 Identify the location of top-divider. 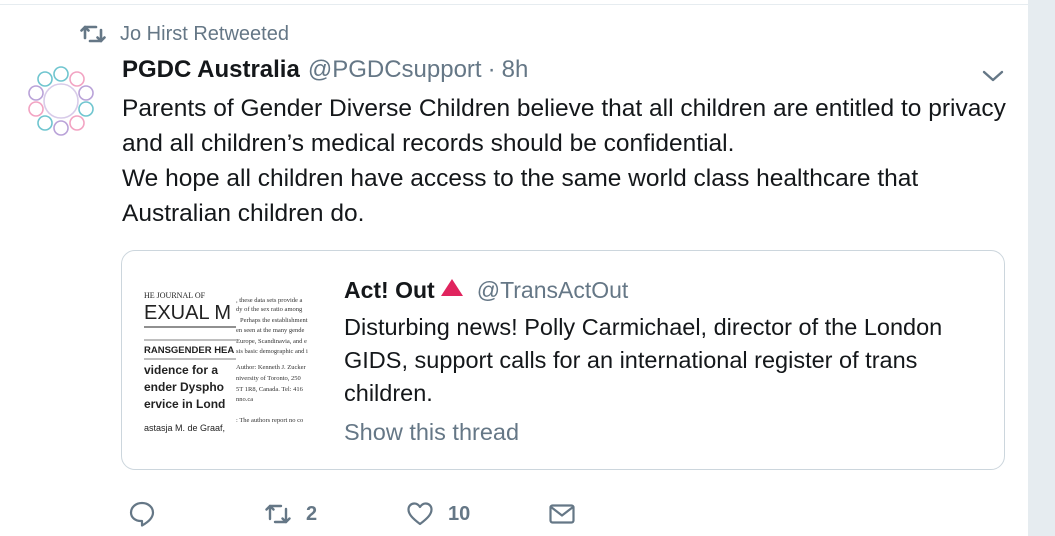
(514, 4).